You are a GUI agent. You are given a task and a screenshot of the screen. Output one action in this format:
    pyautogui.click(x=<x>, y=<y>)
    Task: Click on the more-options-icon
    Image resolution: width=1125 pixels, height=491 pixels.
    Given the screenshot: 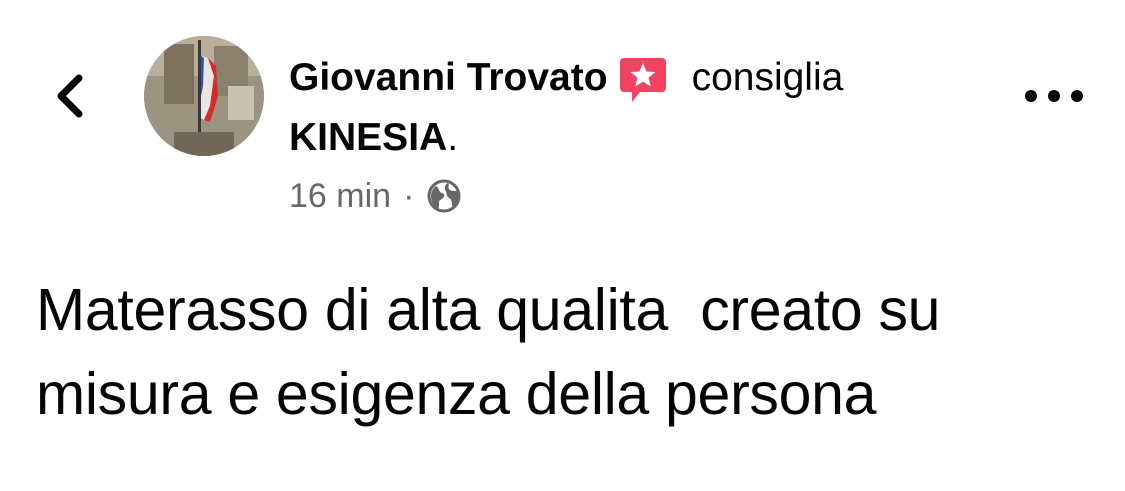 What is the action you would take?
    pyautogui.click(x=1054, y=96)
    